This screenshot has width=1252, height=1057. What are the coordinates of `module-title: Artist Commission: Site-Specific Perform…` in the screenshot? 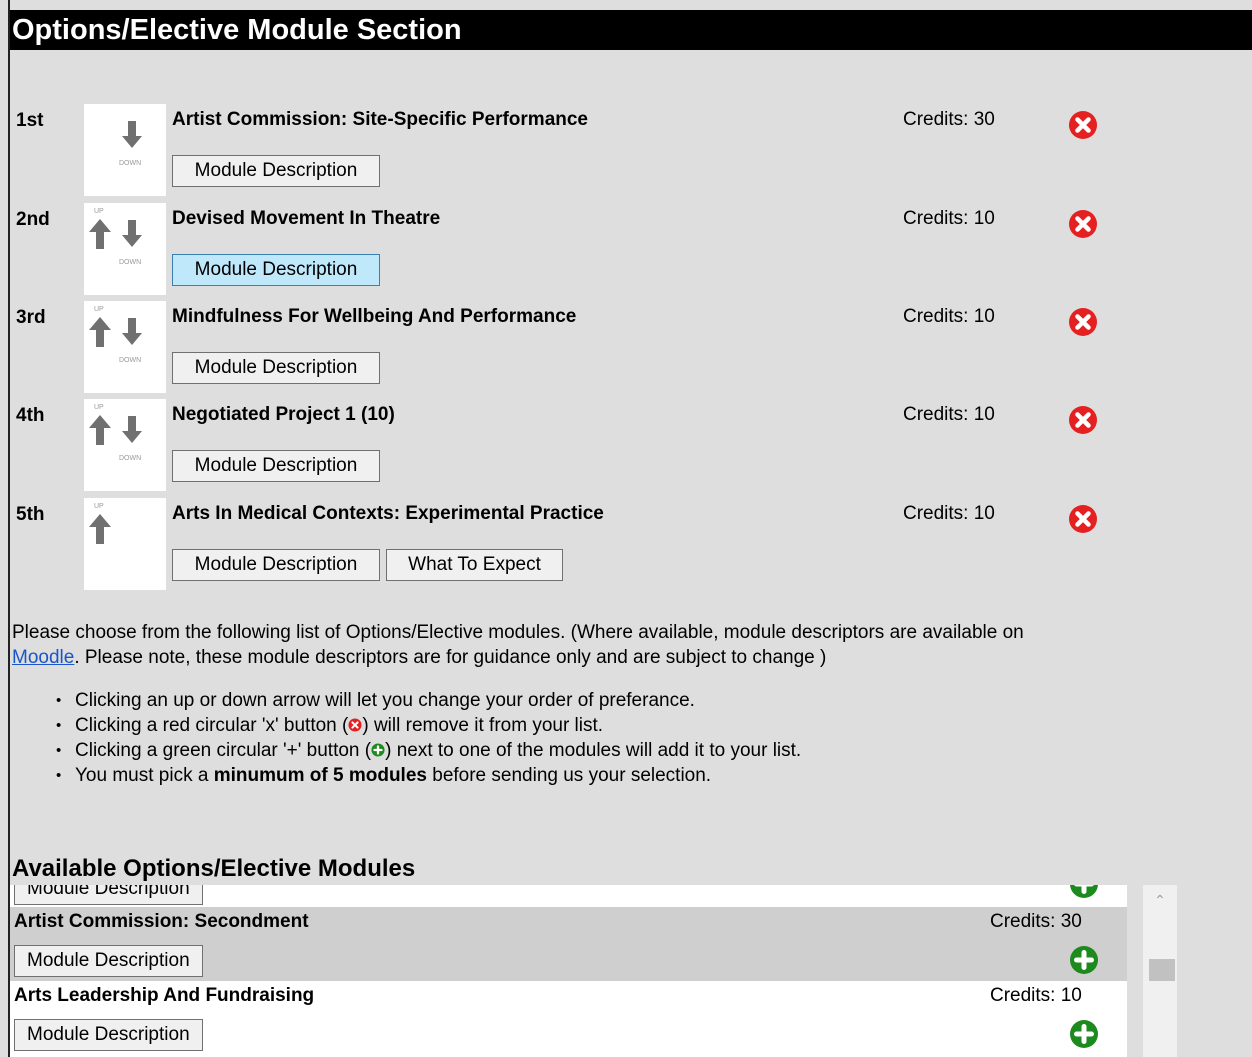 It's located at (380, 119).